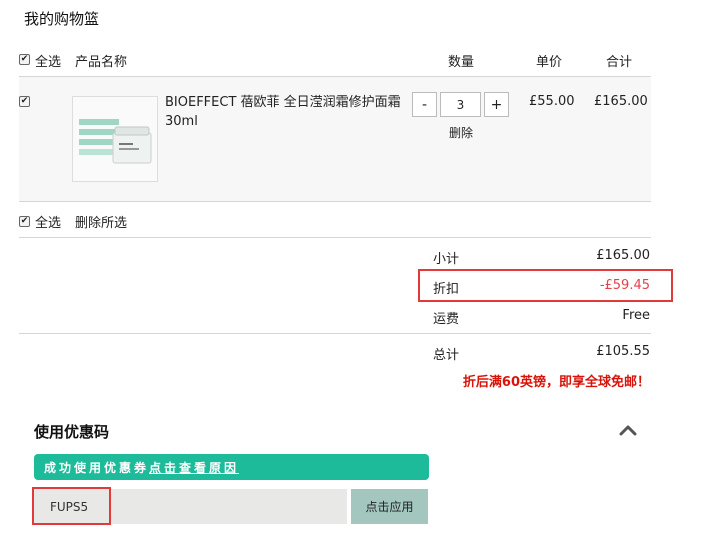  What do you see at coordinates (97, 467) in the screenshot?
I see `coupon-success-text: 成功使用优惠券` at bounding box center [97, 467].